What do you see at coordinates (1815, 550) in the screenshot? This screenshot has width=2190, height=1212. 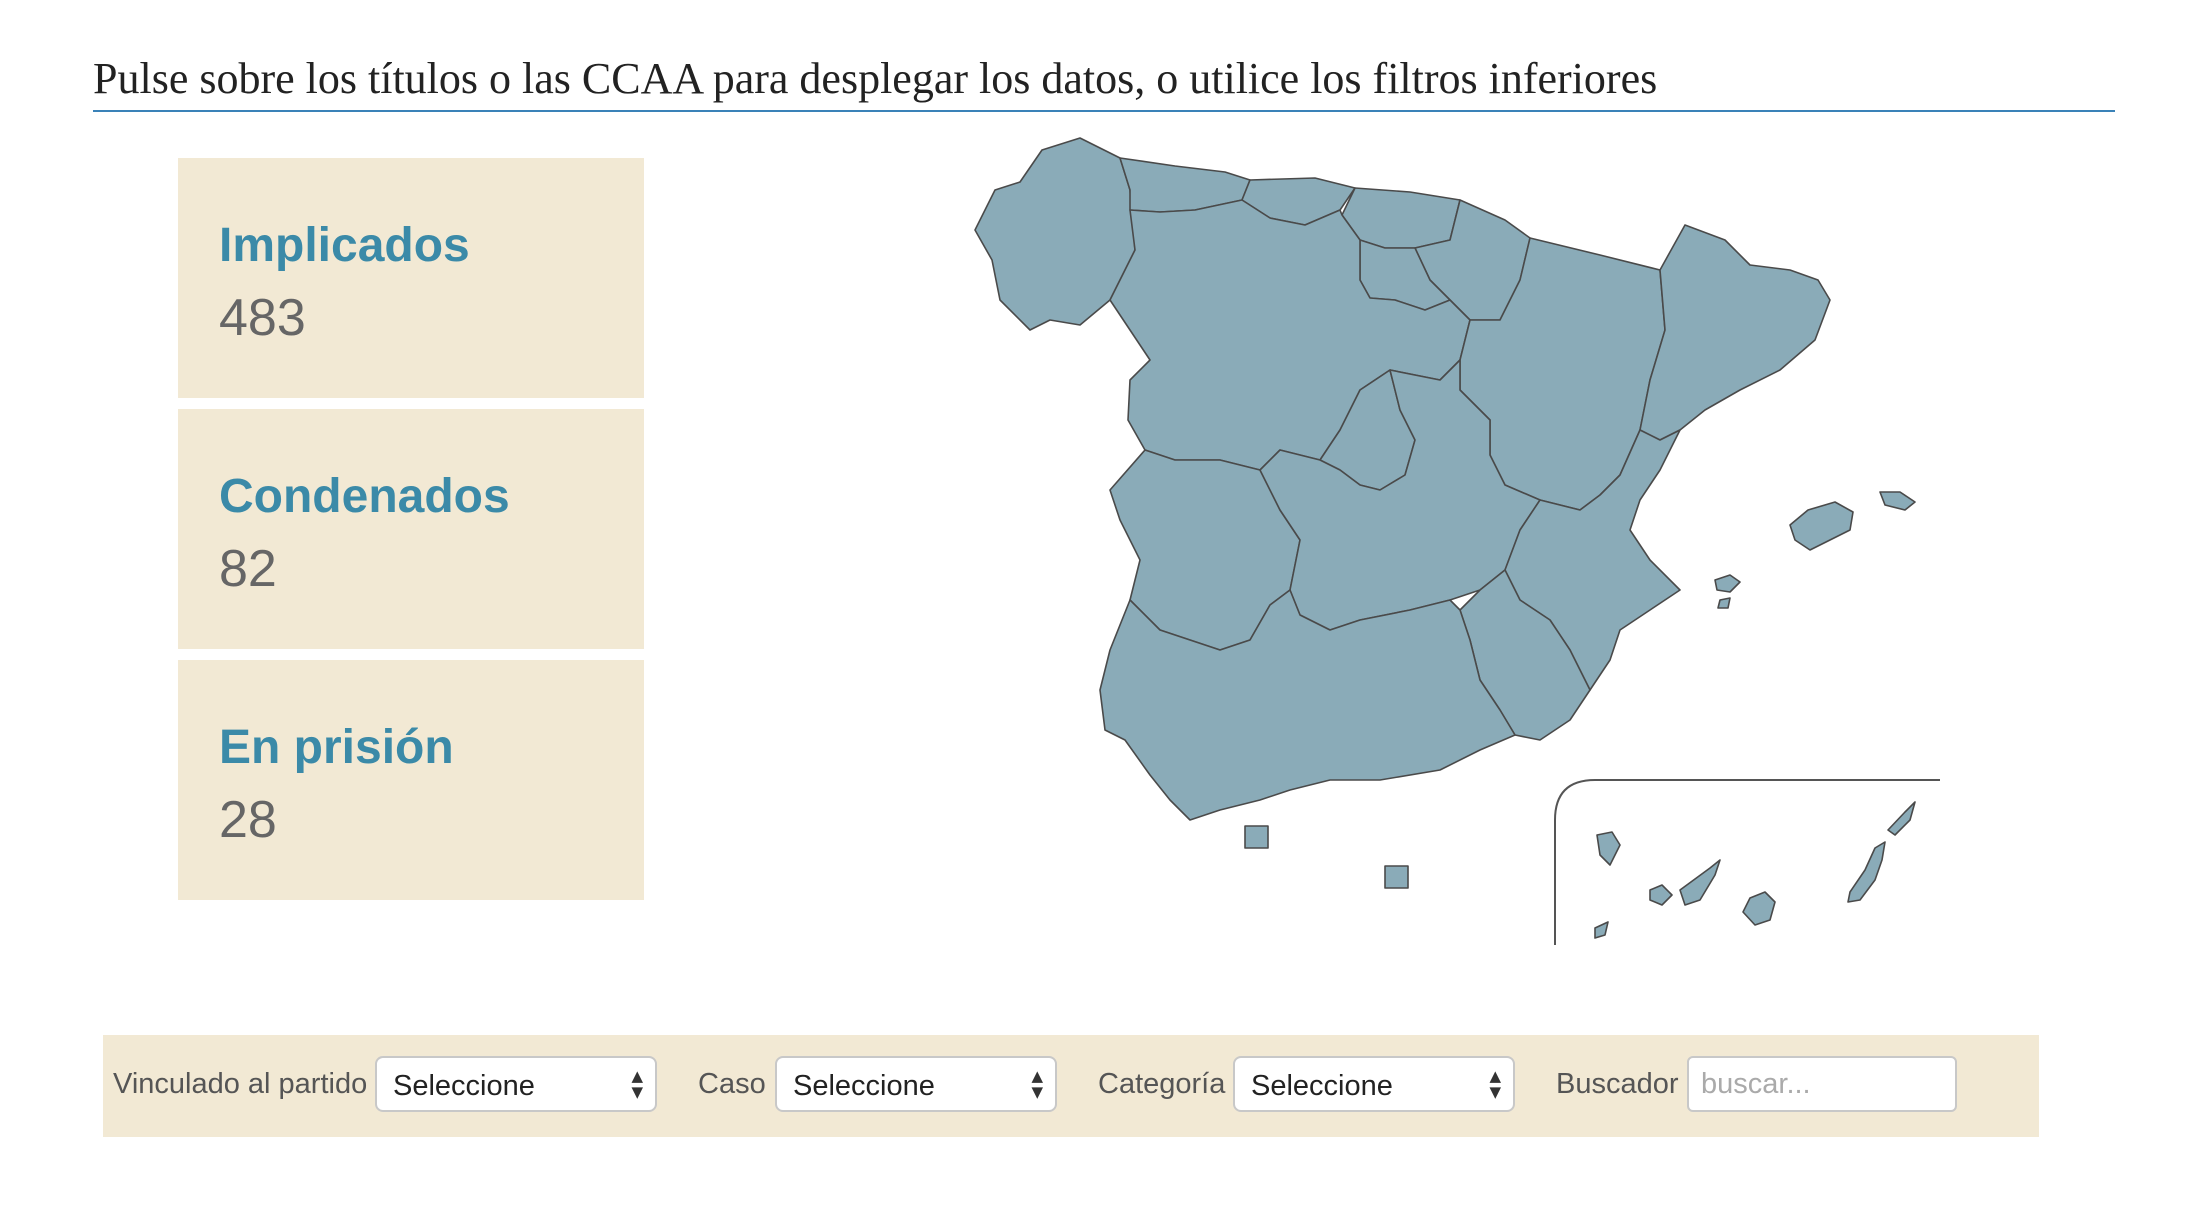 I see `region-baleares` at bounding box center [1815, 550].